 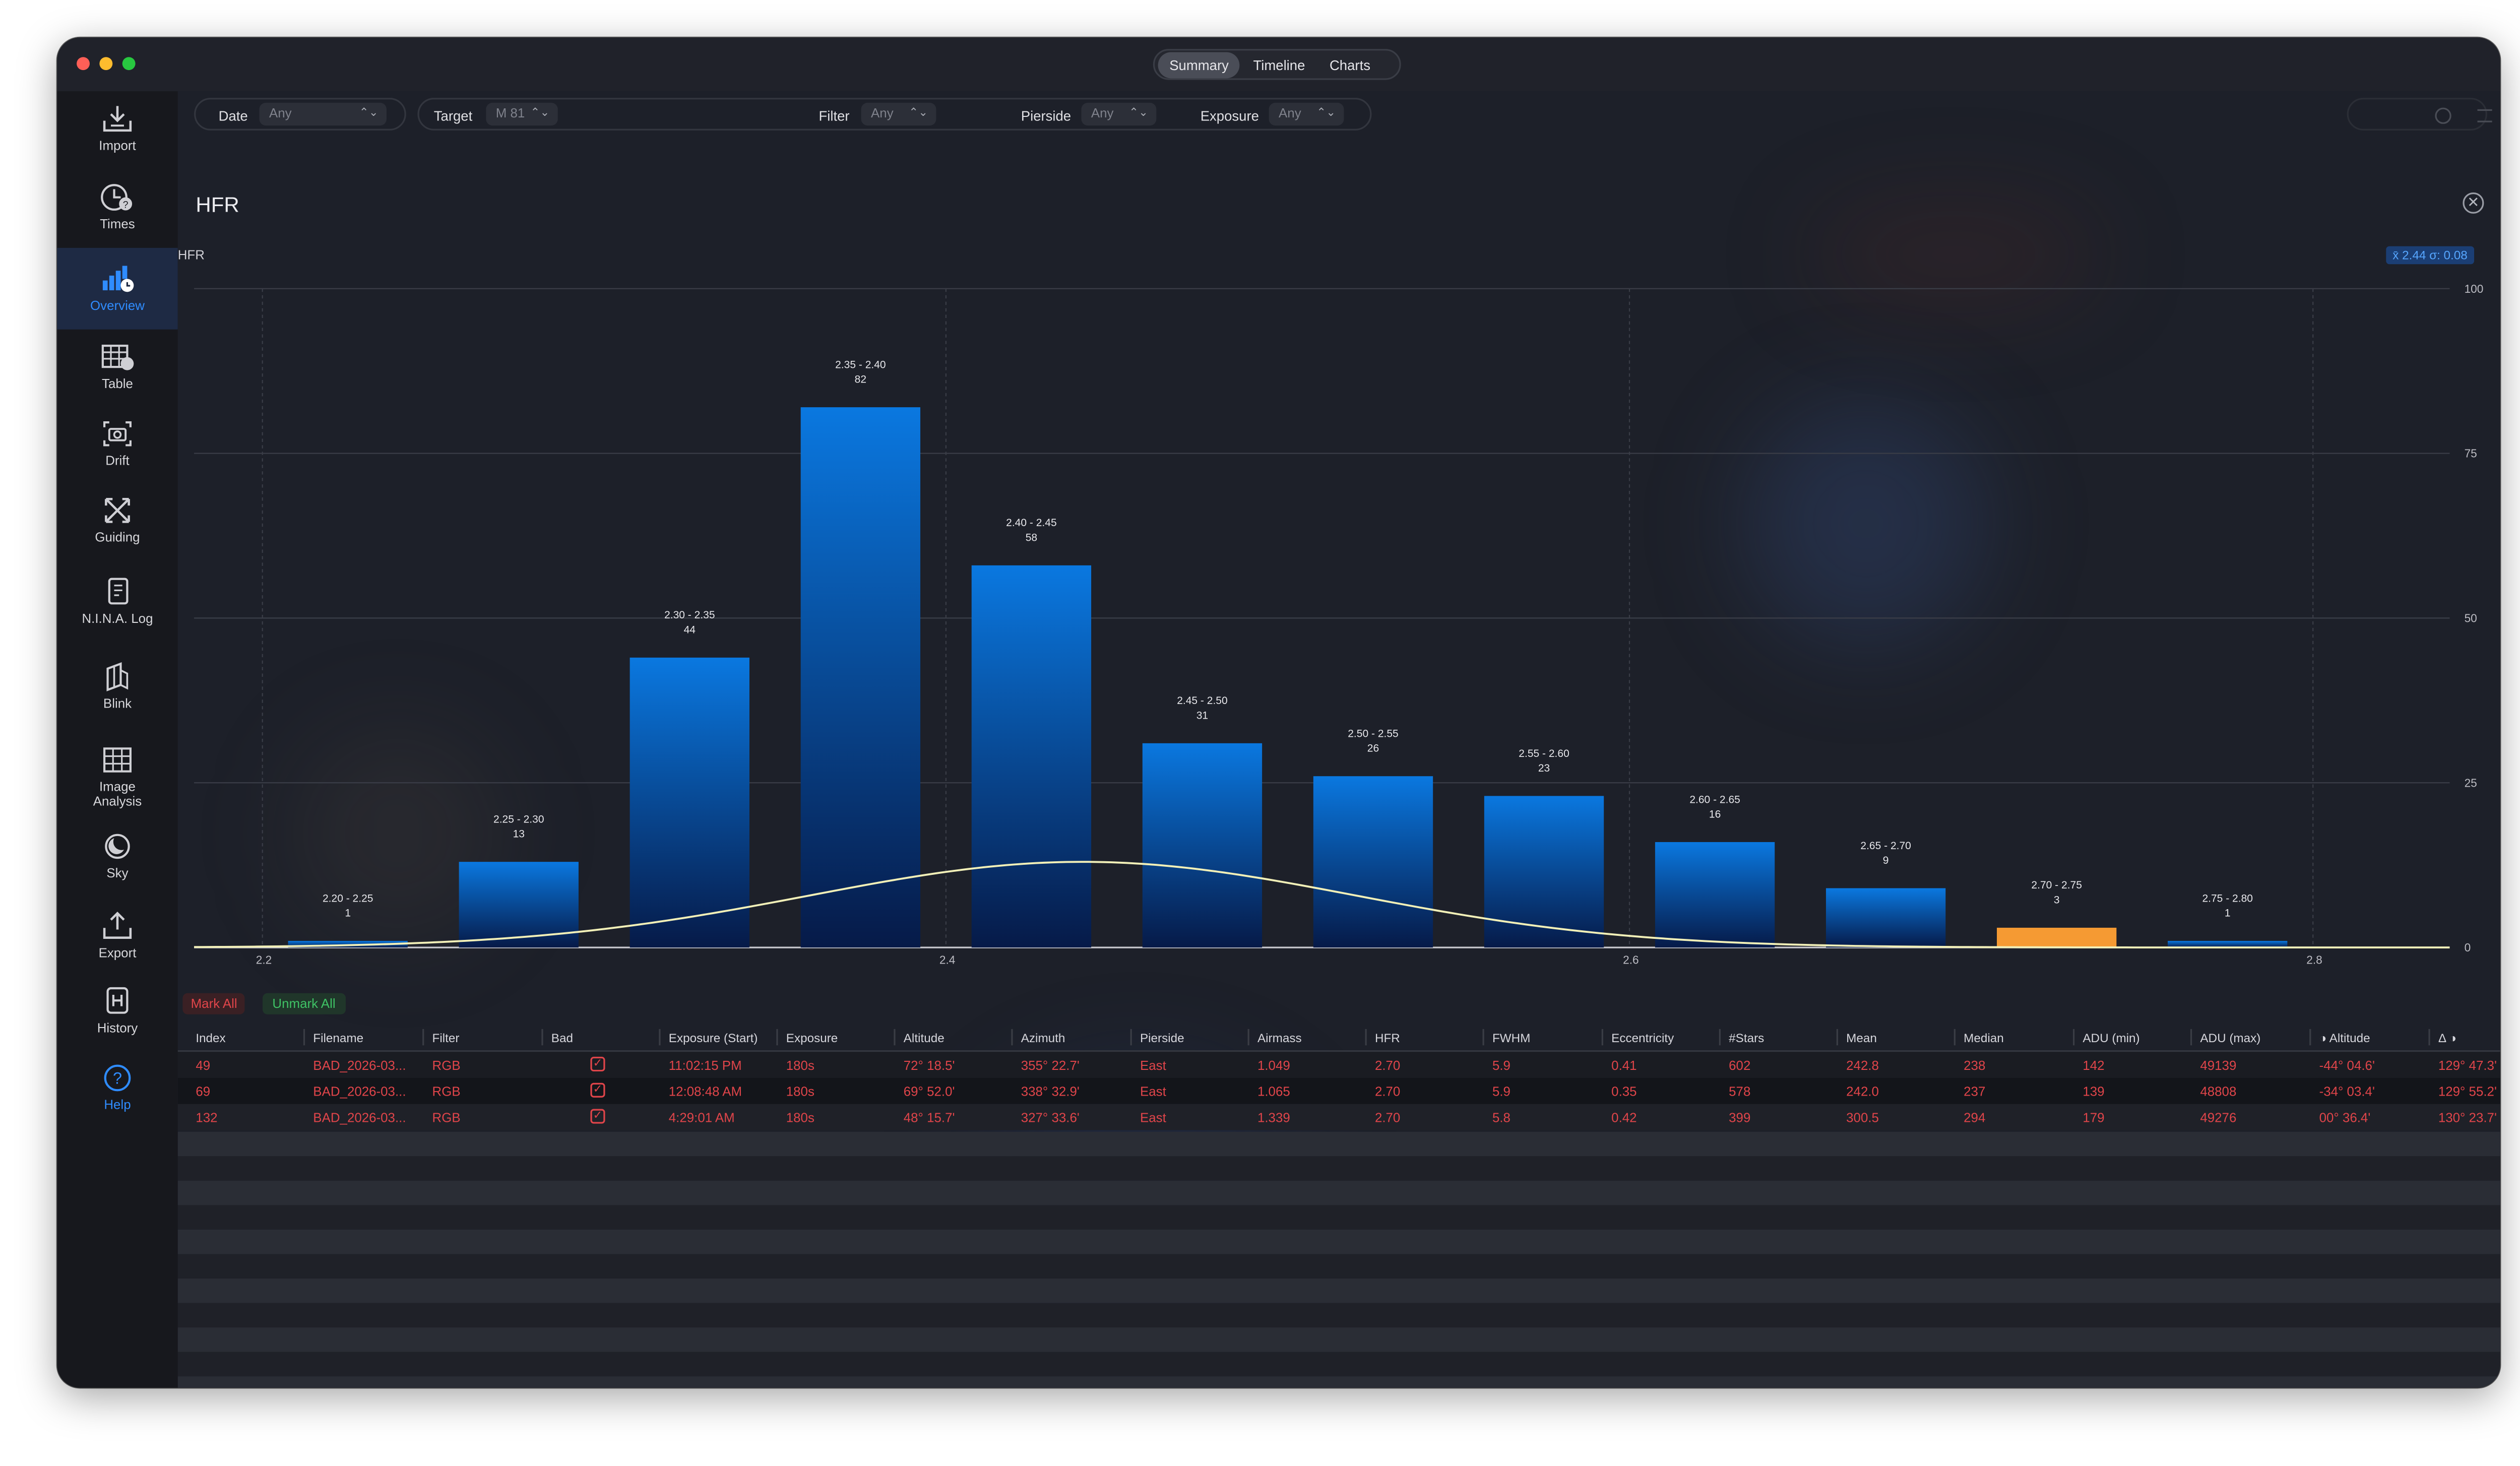 What do you see at coordinates (1501, 1117) in the screenshot?
I see `table-cell: 5.8` at bounding box center [1501, 1117].